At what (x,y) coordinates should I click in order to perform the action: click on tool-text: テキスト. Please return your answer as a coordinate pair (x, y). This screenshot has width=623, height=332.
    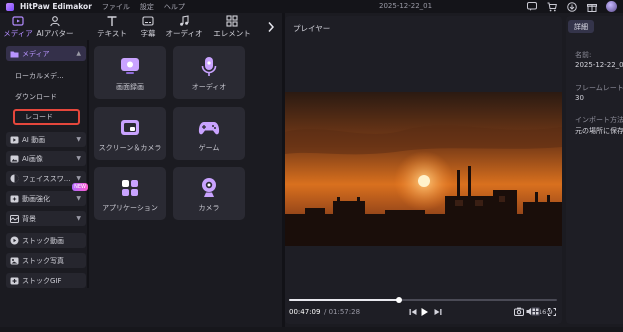
    Looking at the image, I should click on (112, 27).